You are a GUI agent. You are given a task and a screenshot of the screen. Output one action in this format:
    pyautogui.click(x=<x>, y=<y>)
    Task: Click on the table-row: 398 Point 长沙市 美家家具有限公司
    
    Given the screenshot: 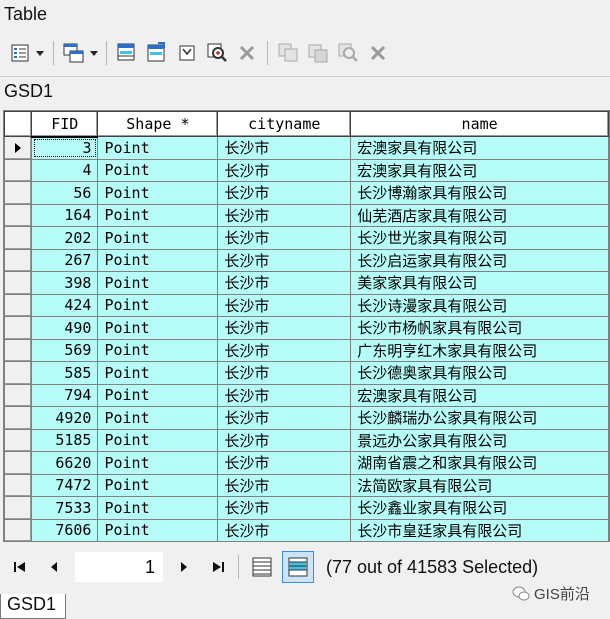 What is the action you would take?
    pyautogui.click(x=306, y=283)
    